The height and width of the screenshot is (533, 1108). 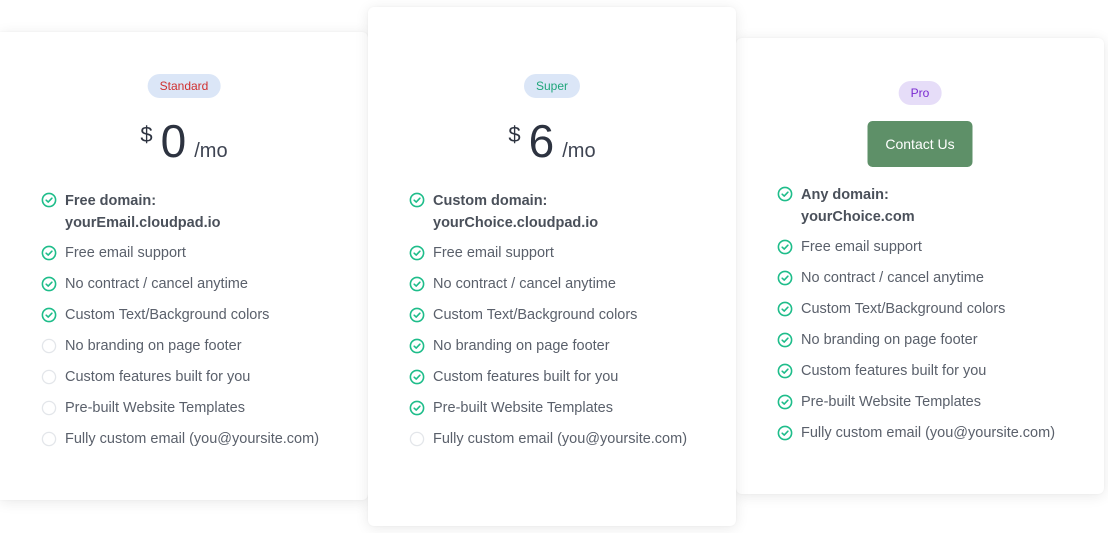 What do you see at coordinates (920, 93) in the screenshot?
I see `plan-badge: Pro` at bounding box center [920, 93].